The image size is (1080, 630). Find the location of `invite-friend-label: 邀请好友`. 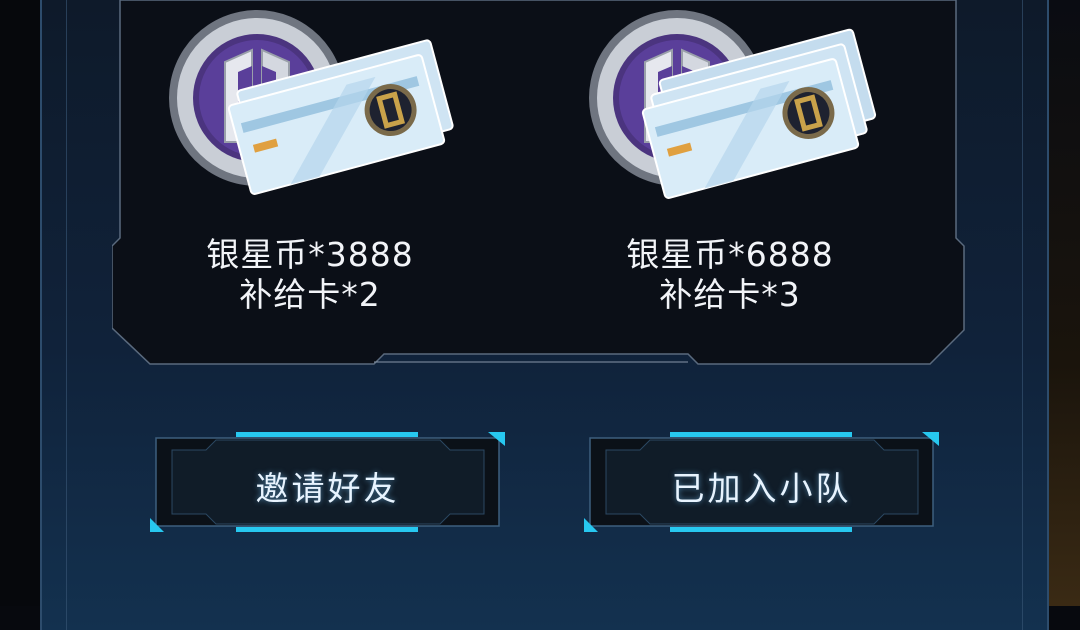

invite-friend-label: 邀请好友 is located at coordinates (327, 488).